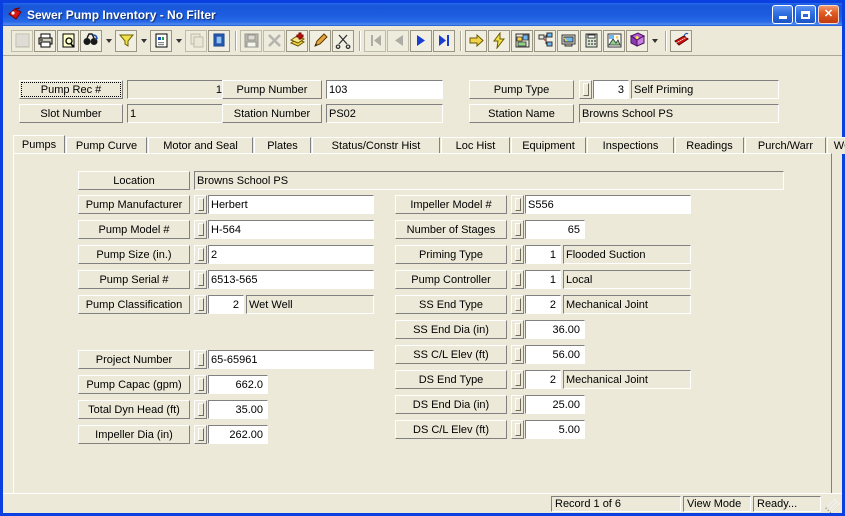 This screenshot has height=516, width=845. I want to click on tab-plates: Plates, so click(282, 145).